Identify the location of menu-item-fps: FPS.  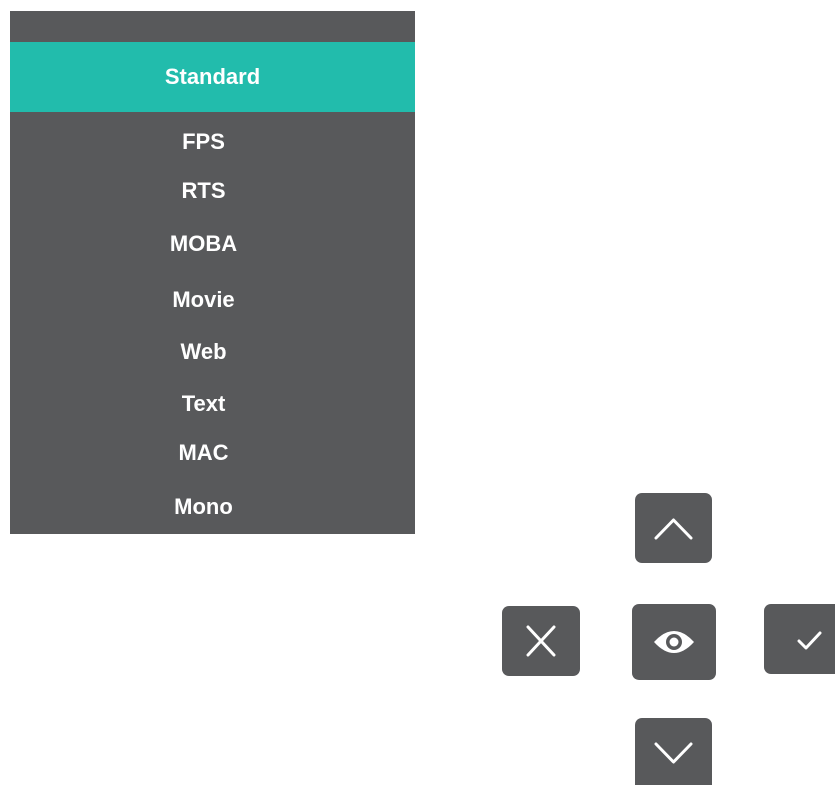
(212, 142).